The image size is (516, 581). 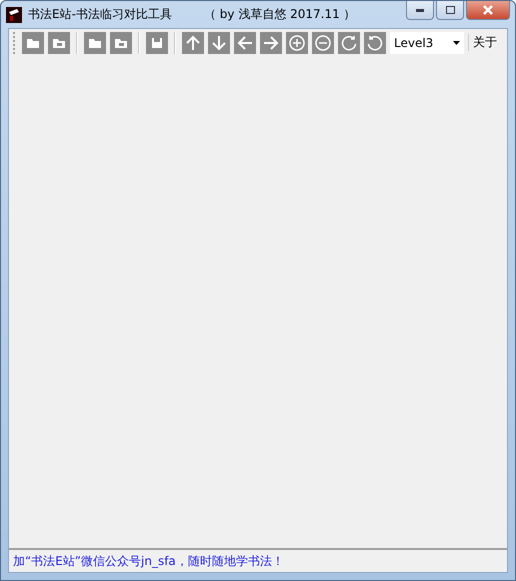 I want to click on minimize-button, so click(x=420, y=10).